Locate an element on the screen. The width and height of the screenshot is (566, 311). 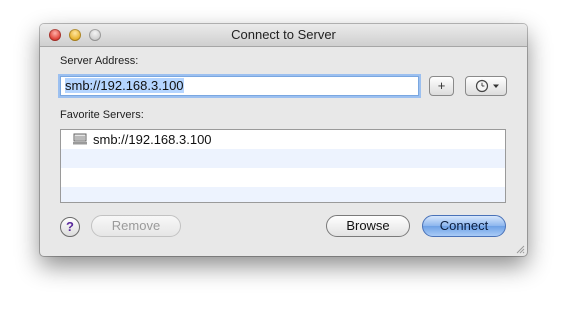
favorite-servers-label: Favorite Servers: is located at coordinates (102, 115).